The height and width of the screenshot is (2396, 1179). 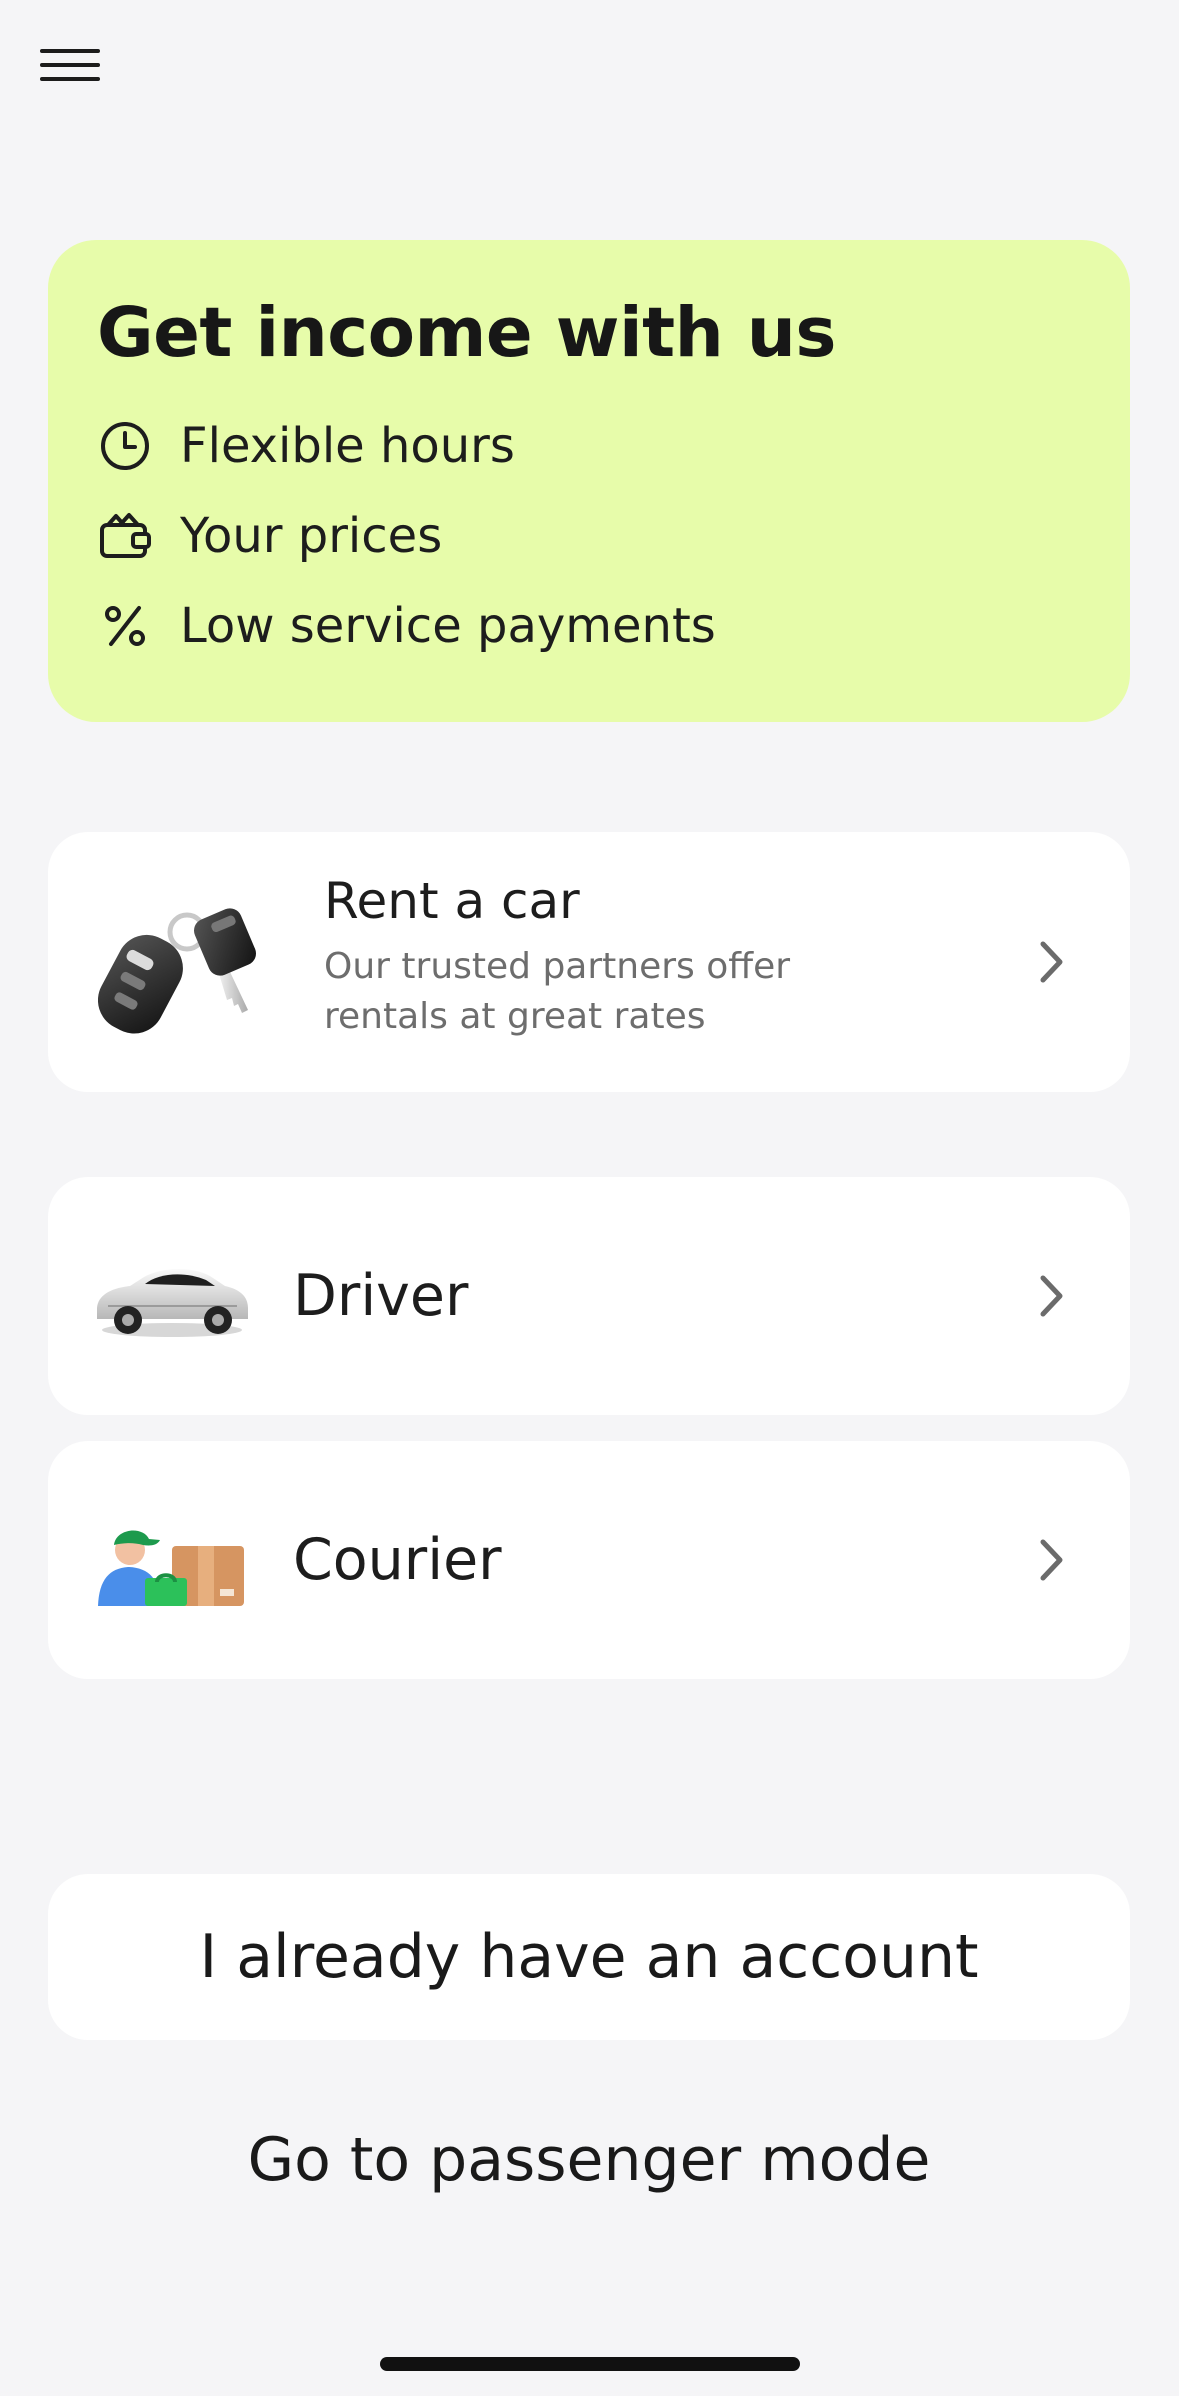 What do you see at coordinates (613, 536) in the screenshot?
I see `promo-item-your-prices: Your prices` at bounding box center [613, 536].